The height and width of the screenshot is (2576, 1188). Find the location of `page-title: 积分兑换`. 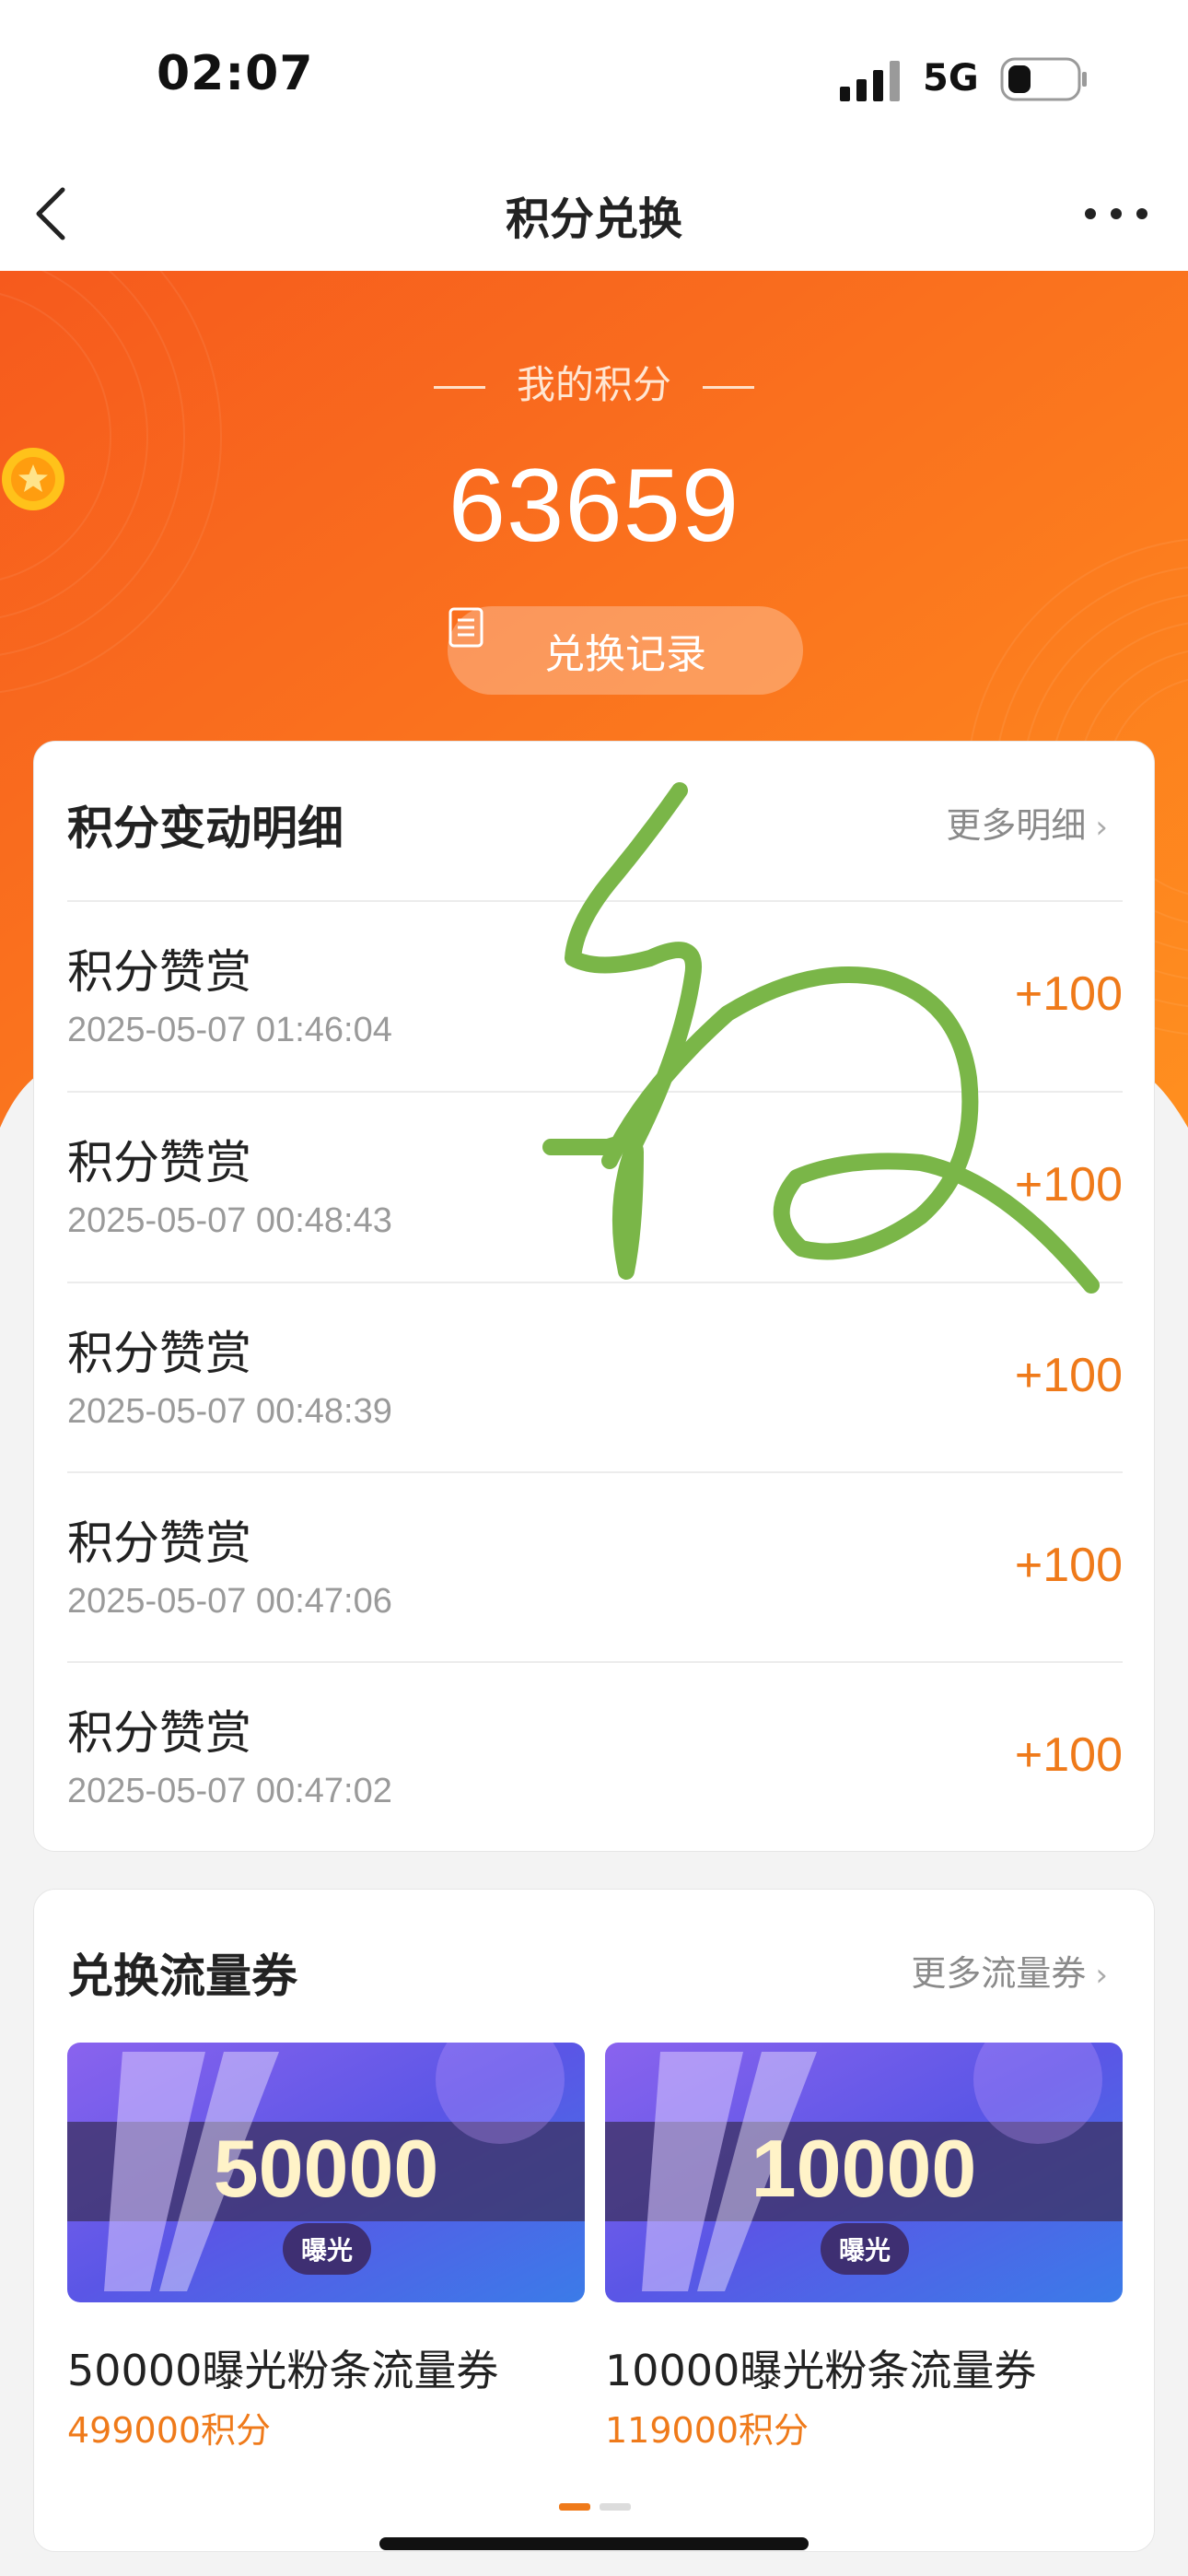

page-title: 积分兑换 is located at coordinates (593, 219).